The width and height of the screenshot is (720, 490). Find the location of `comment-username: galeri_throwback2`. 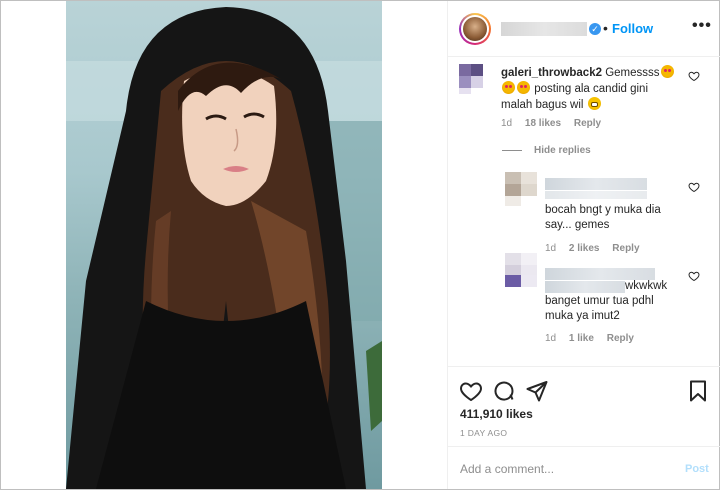

comment-username: galeri_throwback2 is located at coordinates (551, 73).